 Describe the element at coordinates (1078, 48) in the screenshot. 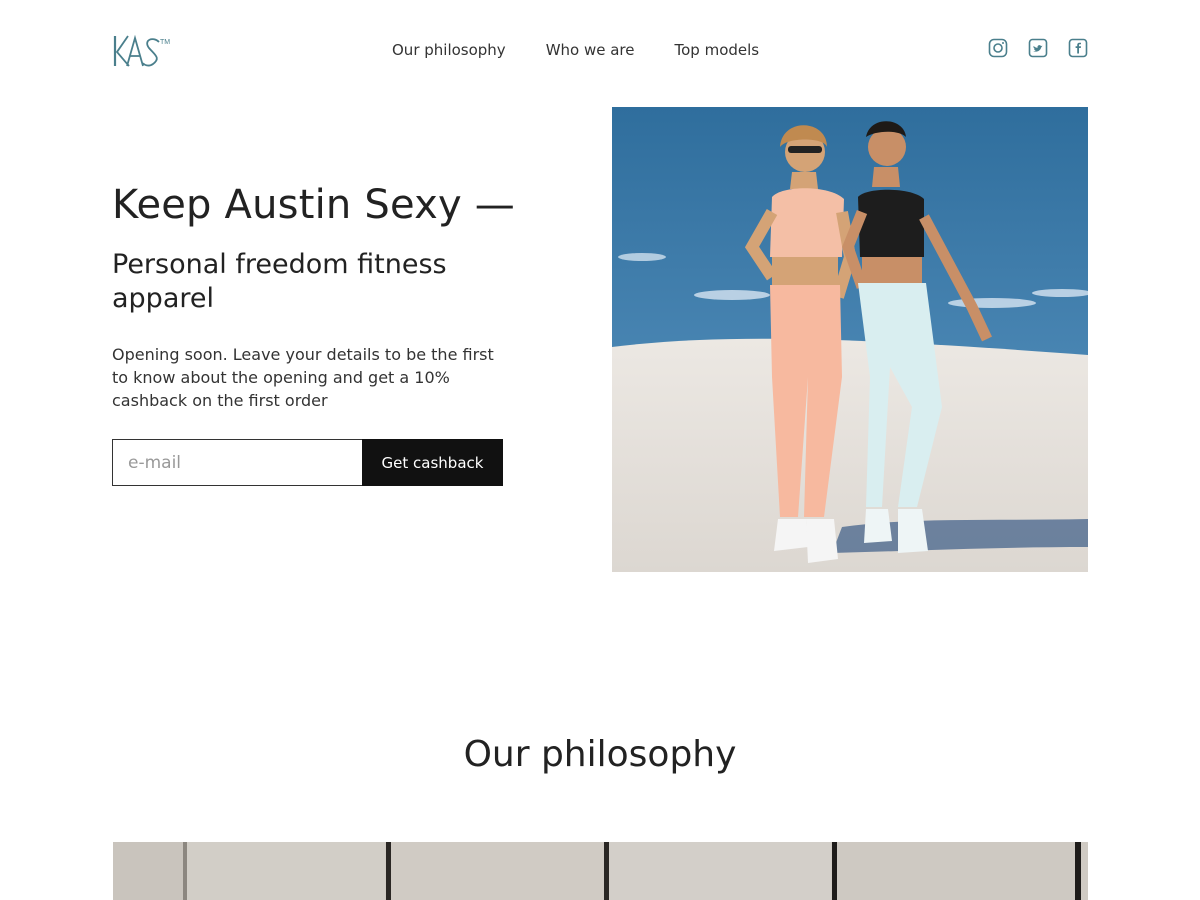

I see `facebook-icon` at that location.